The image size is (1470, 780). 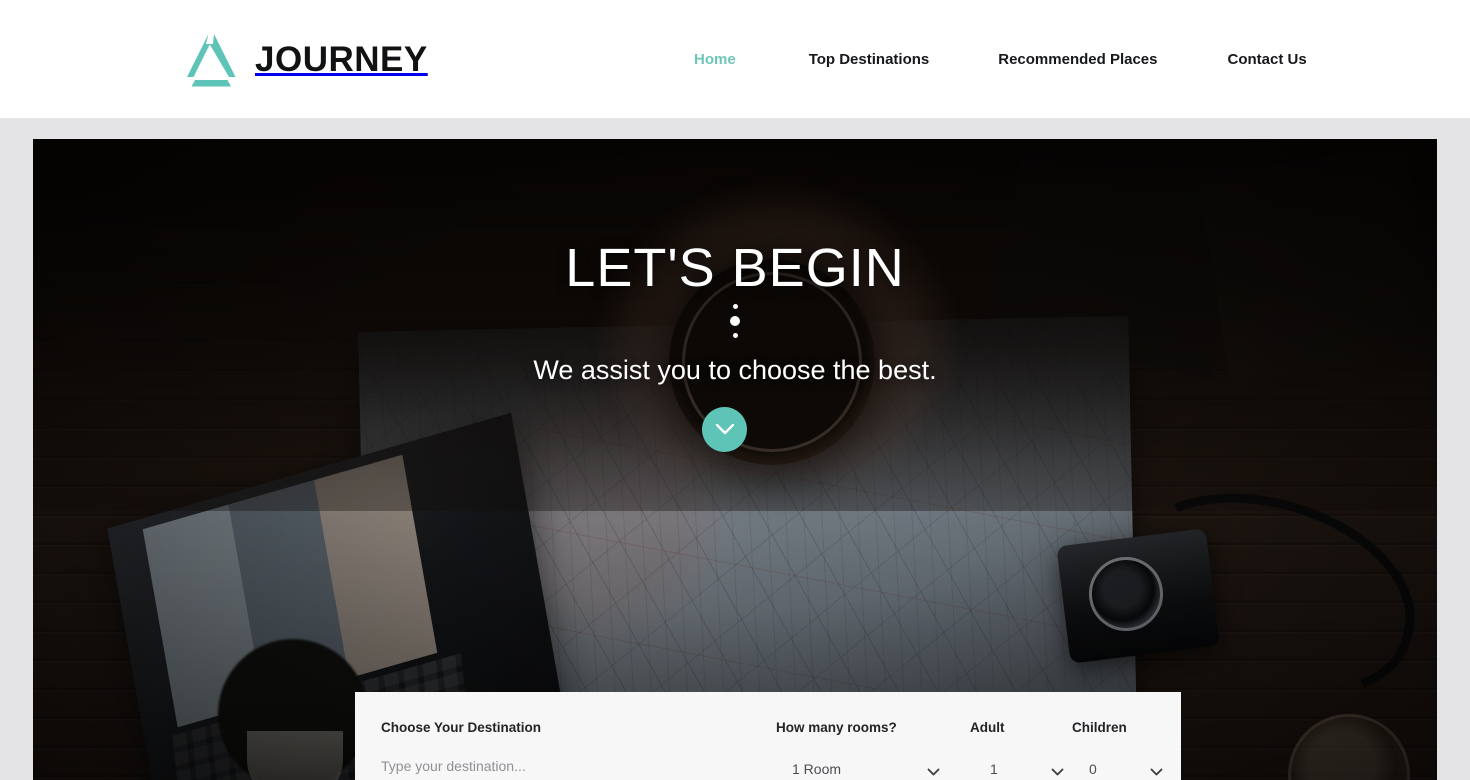 What do you see at coordinates (210, 59) in the screenshot?
I see `triangle-logo-icon` at bounding box center [210, 59].